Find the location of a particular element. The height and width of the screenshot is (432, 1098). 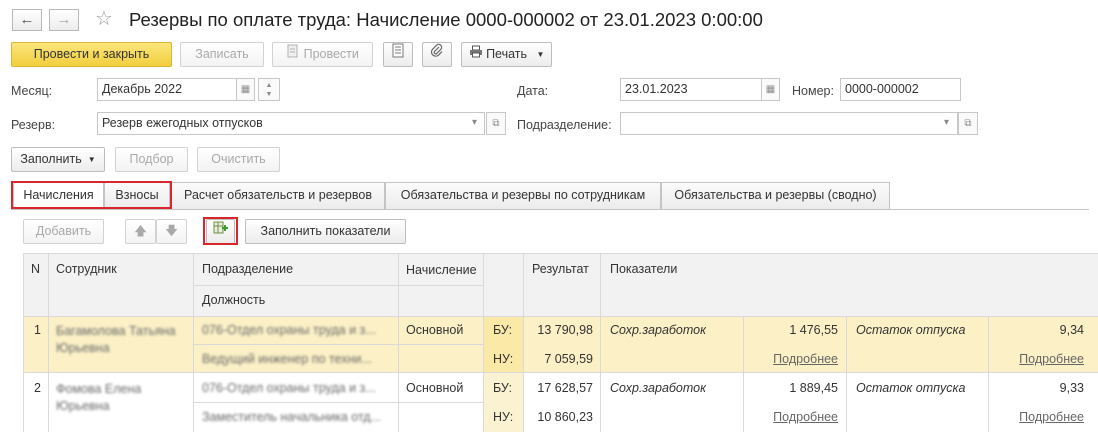

back-button: ← is located at coordinates (27, 20).